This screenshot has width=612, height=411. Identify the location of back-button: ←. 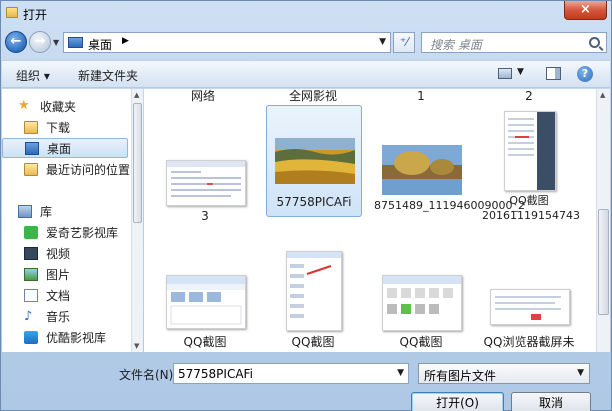
(16, 42).